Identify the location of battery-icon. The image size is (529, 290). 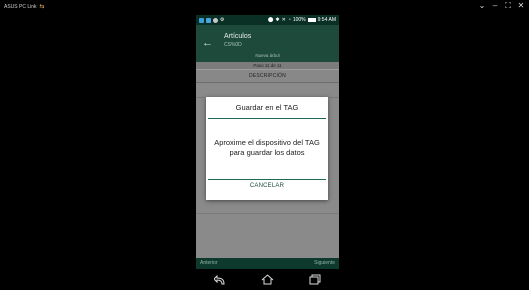
(311, 20).